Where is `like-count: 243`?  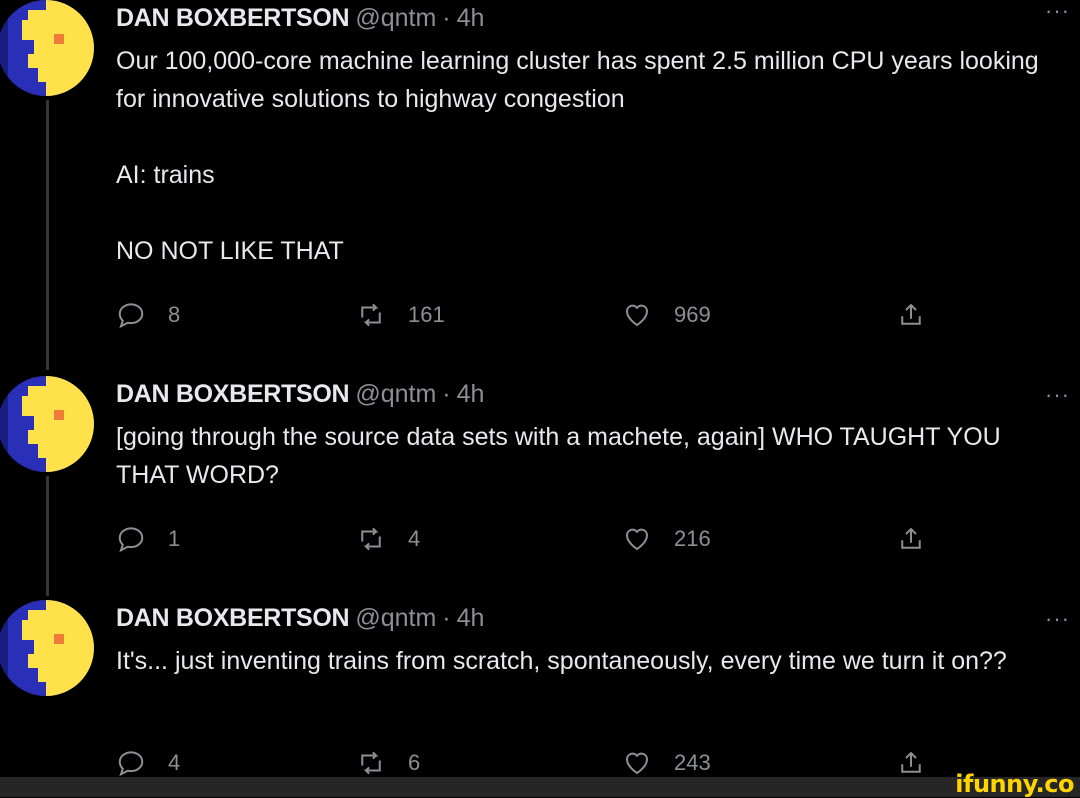 like-count: 243 is located at coordinates (692, 762).